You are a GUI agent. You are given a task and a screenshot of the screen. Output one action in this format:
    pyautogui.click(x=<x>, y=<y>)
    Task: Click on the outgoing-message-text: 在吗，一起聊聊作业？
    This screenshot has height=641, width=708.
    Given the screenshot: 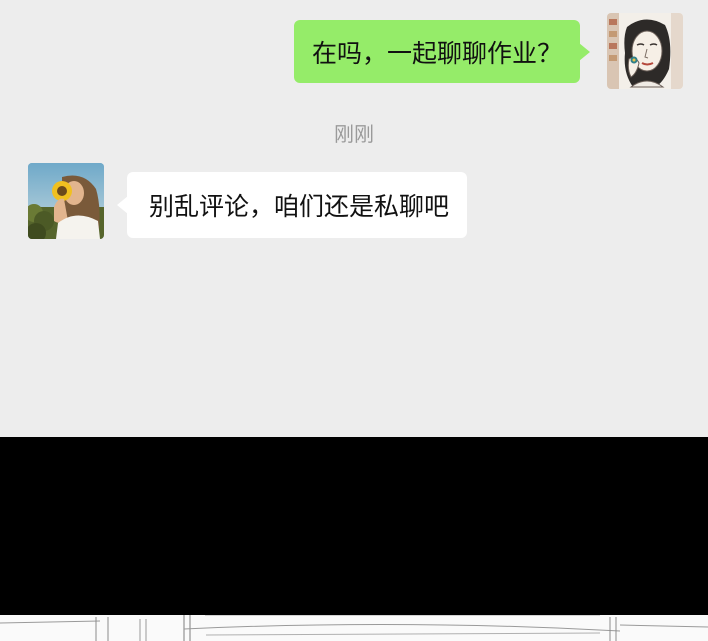 What is the action you would take?
    pyautogui.click(x=436, y=53)
    